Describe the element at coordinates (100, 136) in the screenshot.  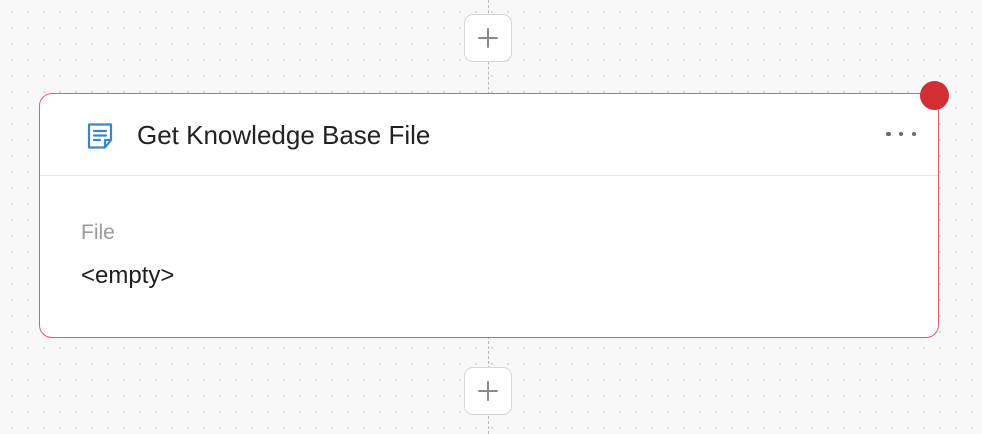
I see `document-icon` at that location.